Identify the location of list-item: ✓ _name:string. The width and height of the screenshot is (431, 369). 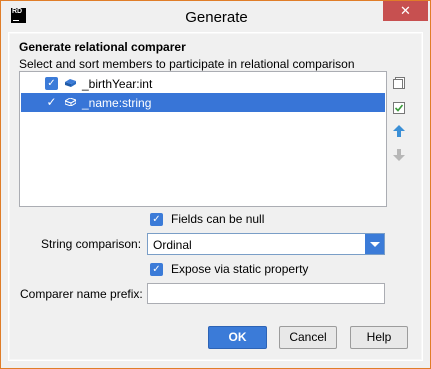
(203, 102).